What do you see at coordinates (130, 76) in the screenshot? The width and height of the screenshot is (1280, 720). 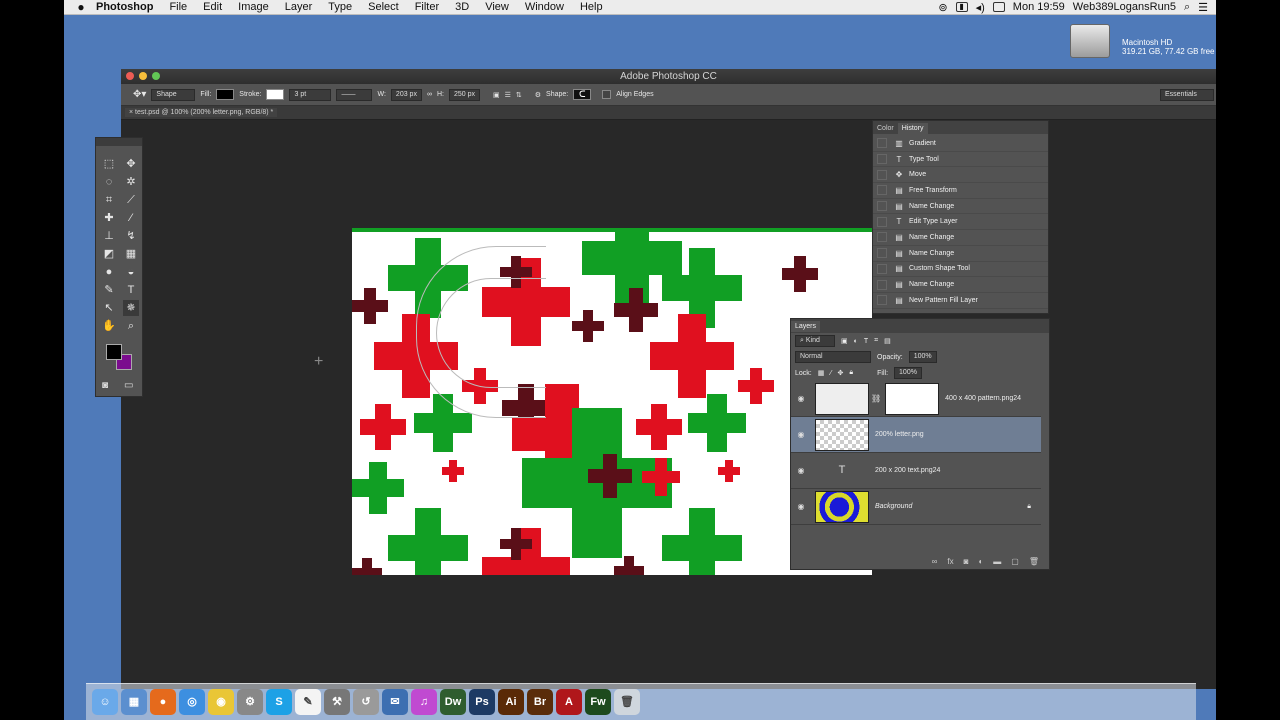 I see `close-button` at bounding box center [130, 76].